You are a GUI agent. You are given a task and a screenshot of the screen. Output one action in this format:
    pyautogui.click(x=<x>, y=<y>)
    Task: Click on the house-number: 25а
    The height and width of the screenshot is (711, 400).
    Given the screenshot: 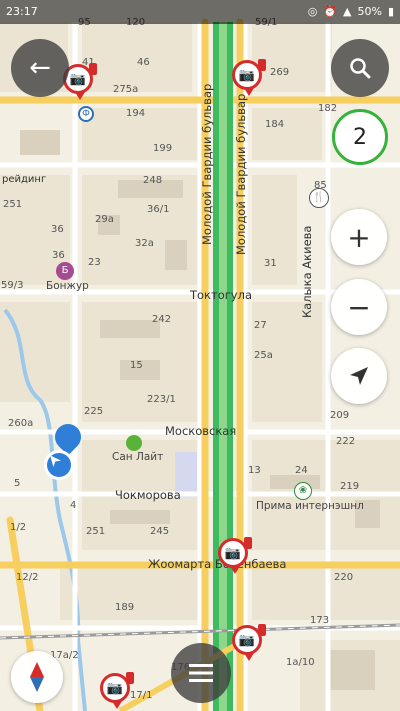 What is the action you would take?
    pyautogui.click(x=263, y=355)
    